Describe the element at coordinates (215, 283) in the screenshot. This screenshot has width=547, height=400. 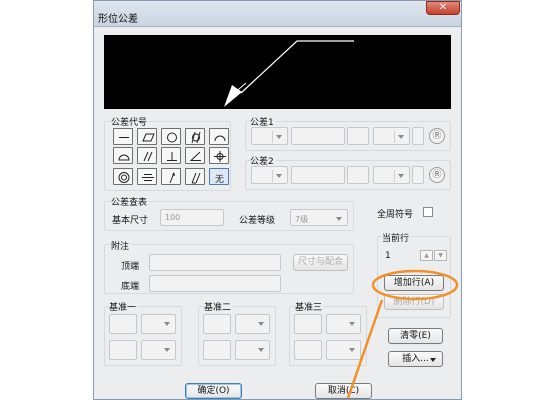
I see `note-bottom-field` at that location.